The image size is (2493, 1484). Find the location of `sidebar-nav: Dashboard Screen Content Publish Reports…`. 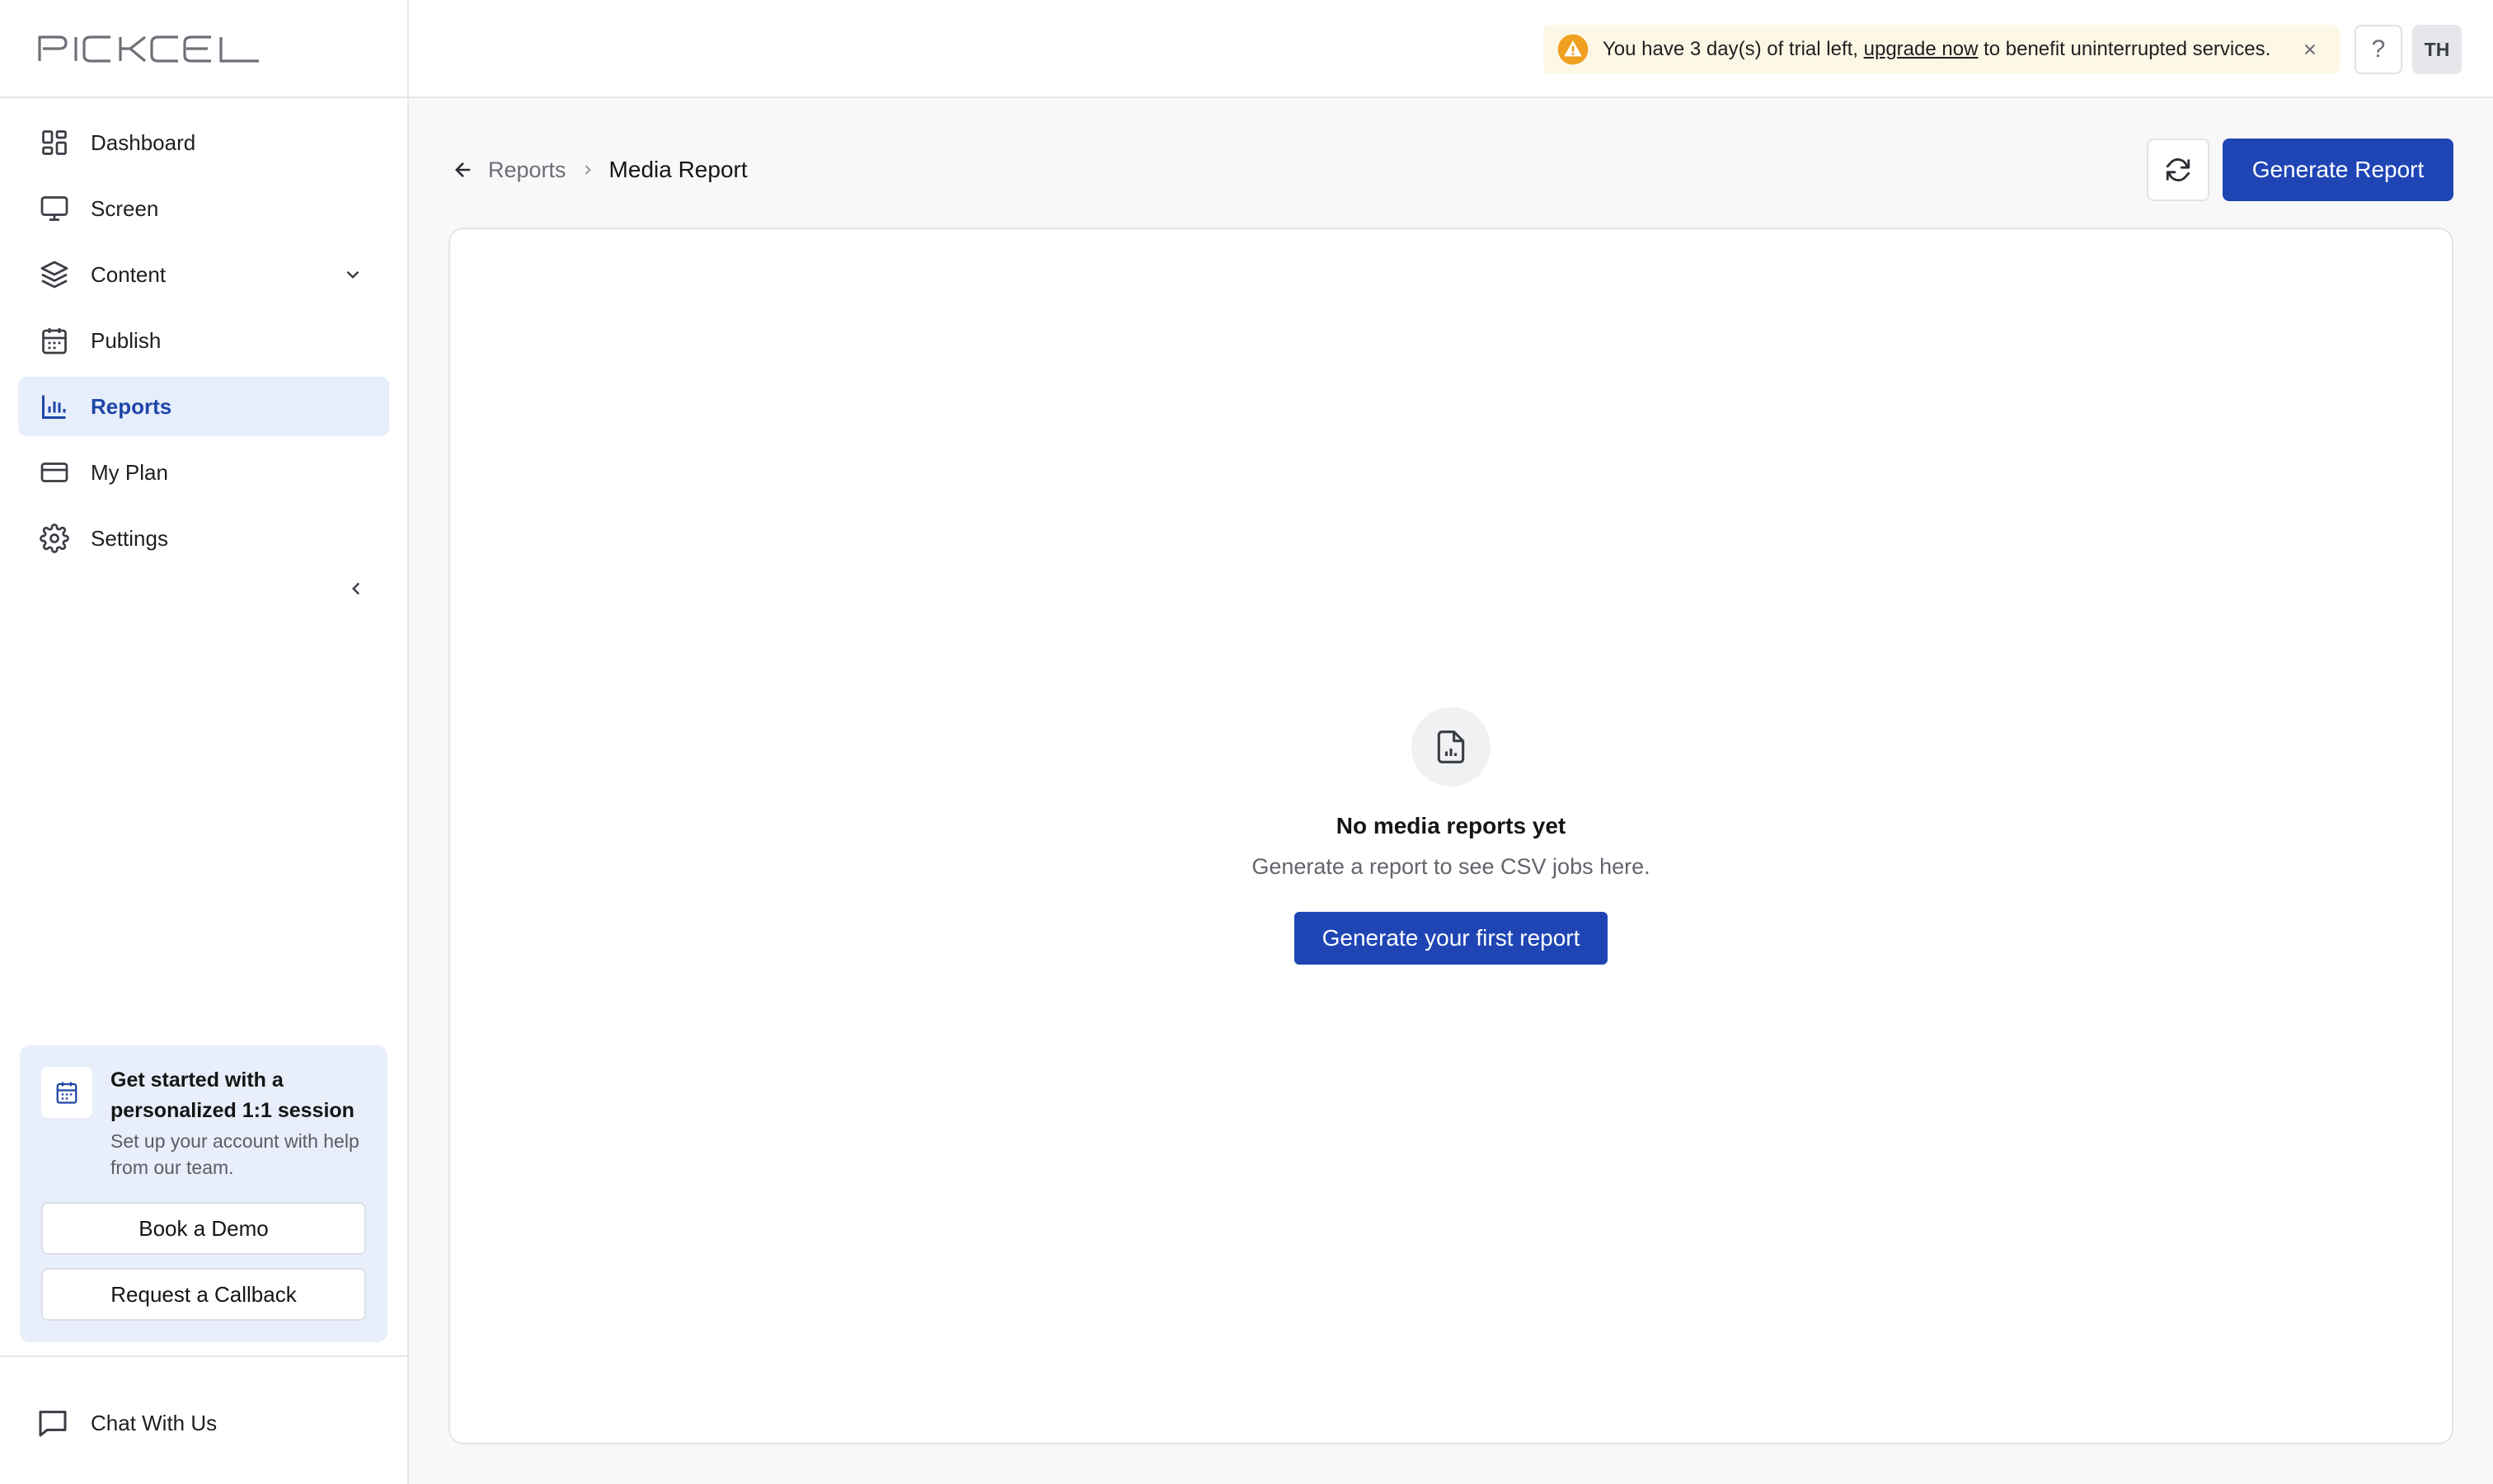

sidebar-nav: Dashboard Screen Content Publish Reports… is located at coordinates (203, 333).